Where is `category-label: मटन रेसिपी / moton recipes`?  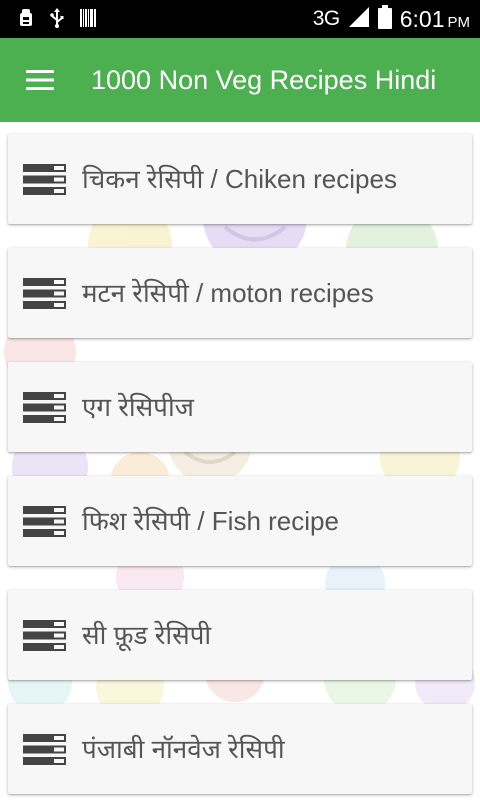 category-label: मटन रेसिपी / moton recipes is located at coordinates (228, 293).